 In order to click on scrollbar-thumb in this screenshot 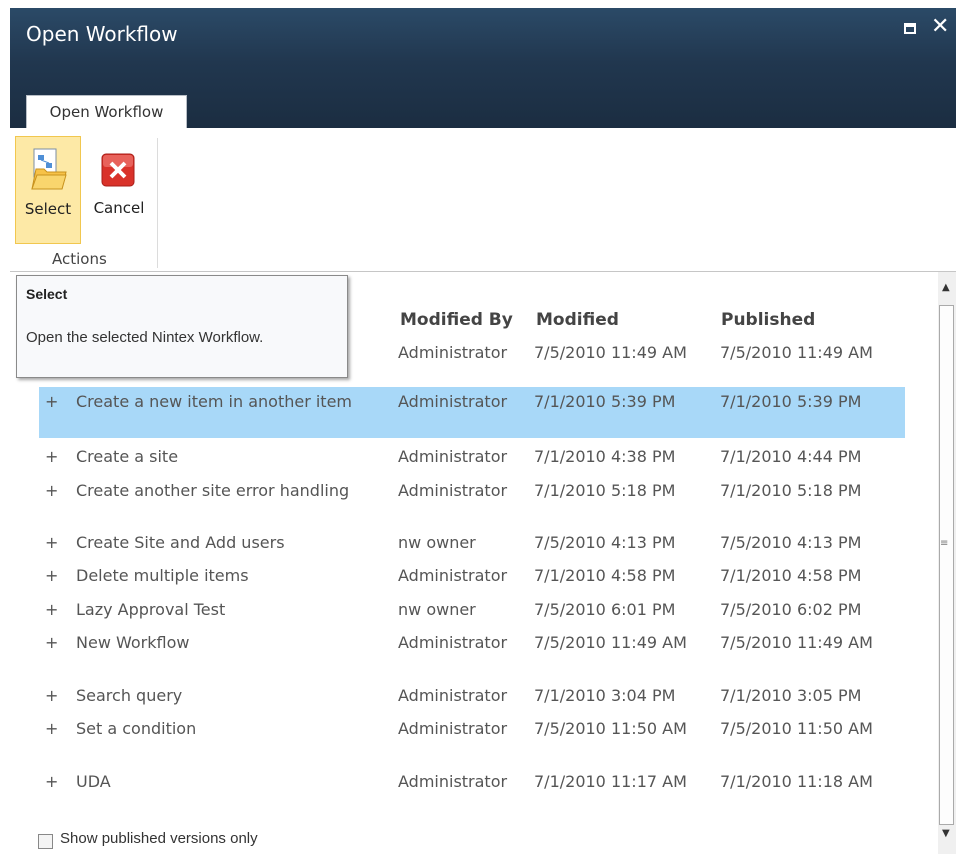, I will do `click(946, 565)`.